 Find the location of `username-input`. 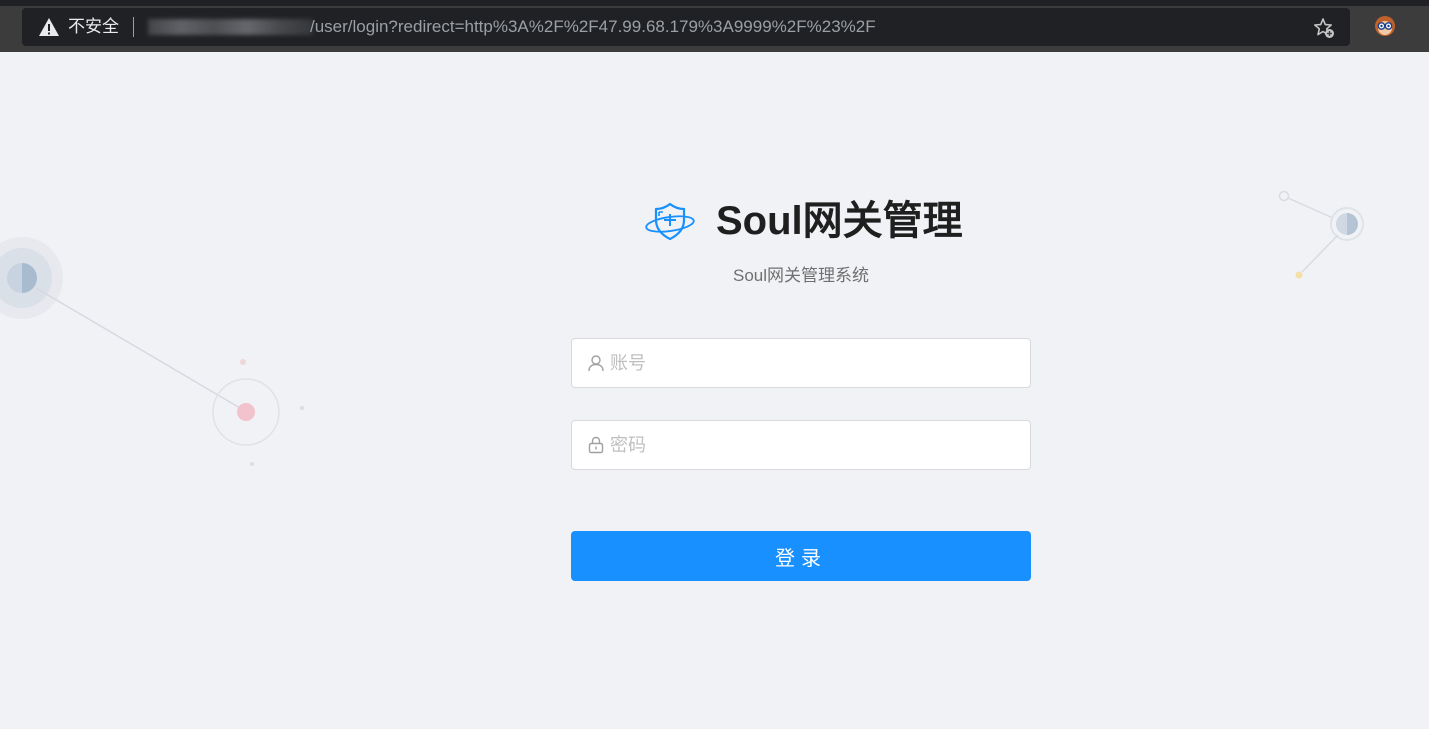

username-input is located at coordinates (815, 363).